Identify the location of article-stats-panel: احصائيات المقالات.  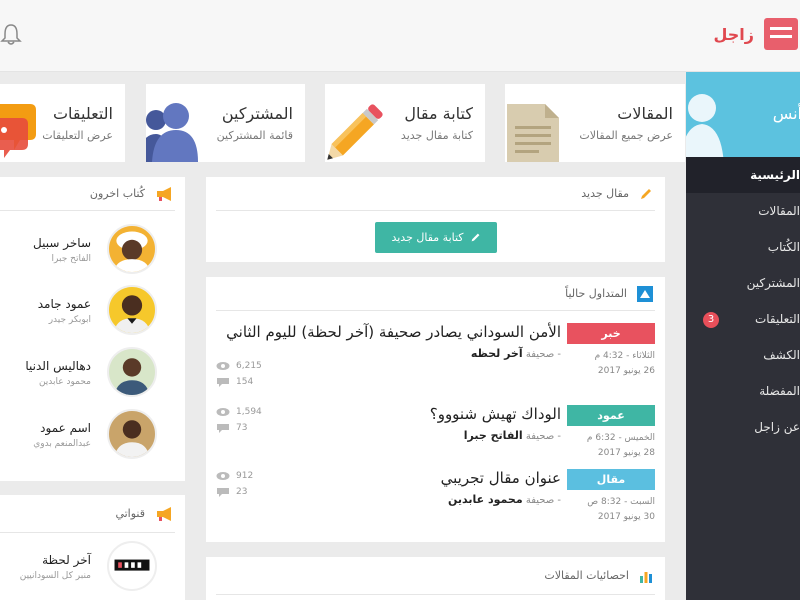
(435, 578).